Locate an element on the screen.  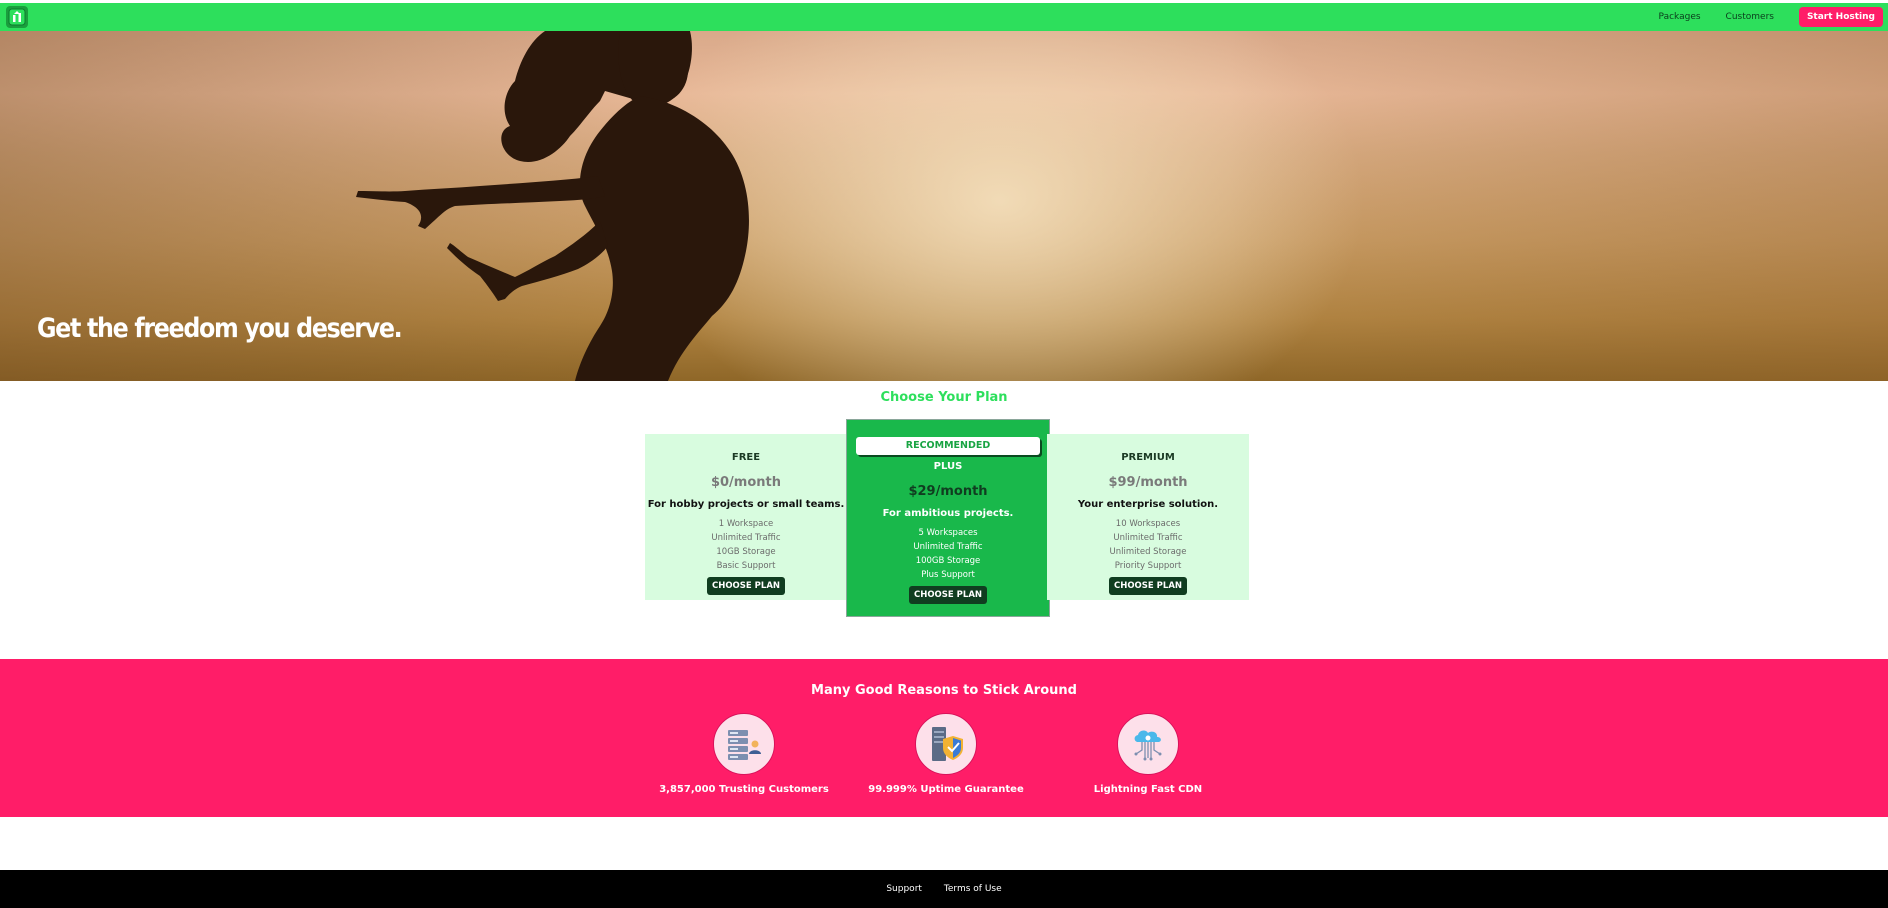
hosting-logo-icon is located at coordinates (17, 17).